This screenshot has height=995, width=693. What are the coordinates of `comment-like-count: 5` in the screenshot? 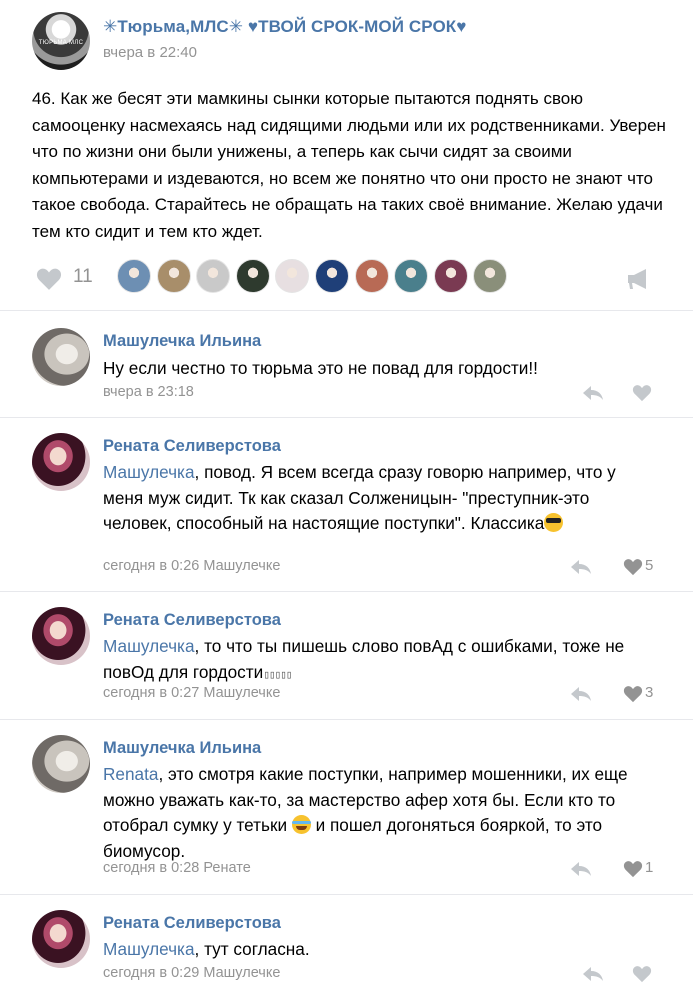 It's located at (649, 565).